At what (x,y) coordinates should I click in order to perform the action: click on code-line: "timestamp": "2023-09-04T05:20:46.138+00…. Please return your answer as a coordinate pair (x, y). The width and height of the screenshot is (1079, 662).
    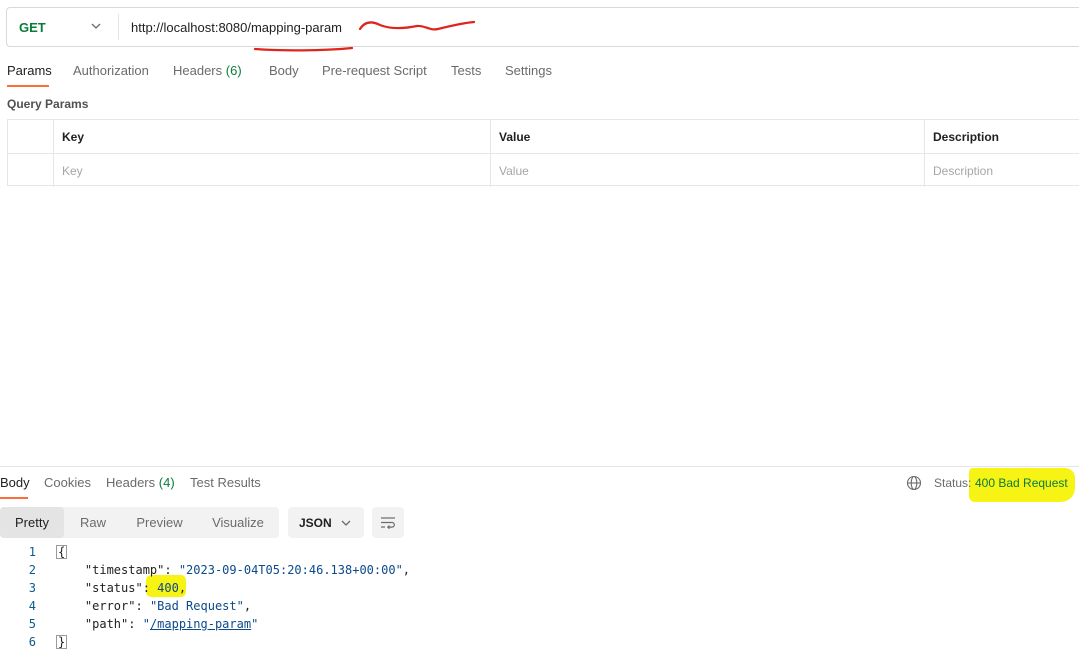
    Looking at the image, I should click on (233, 570).